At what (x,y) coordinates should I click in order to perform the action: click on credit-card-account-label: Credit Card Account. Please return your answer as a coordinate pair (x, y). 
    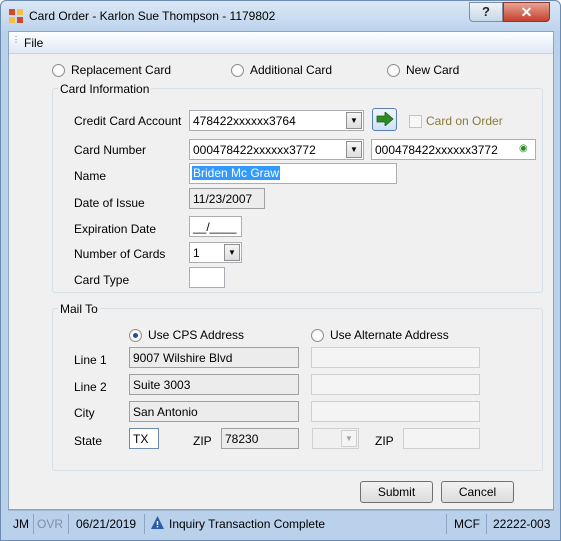
    Looking at the image, I should click on (128, 121).